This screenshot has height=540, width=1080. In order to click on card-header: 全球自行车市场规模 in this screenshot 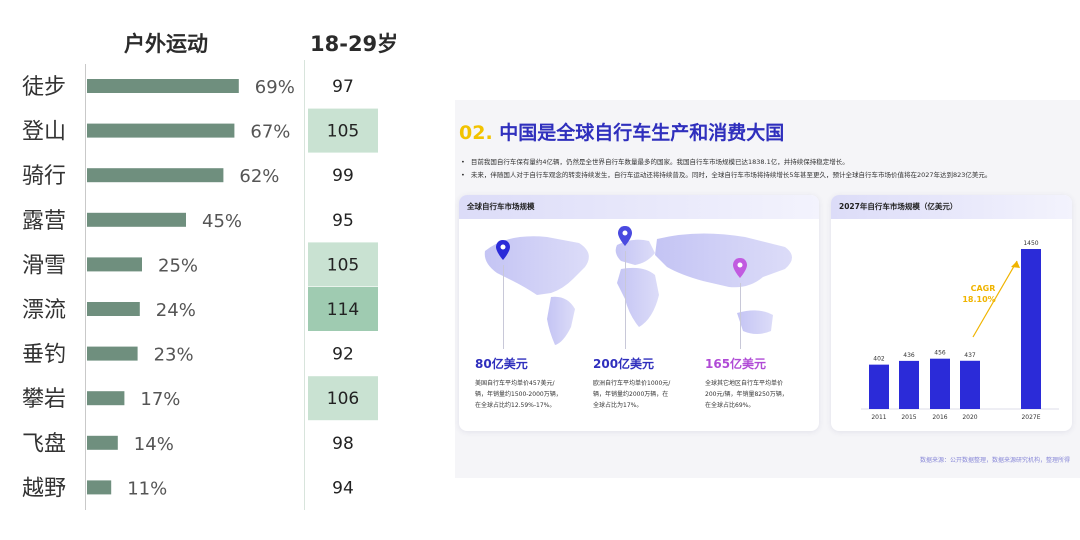, I will do `click(639, 207)`.